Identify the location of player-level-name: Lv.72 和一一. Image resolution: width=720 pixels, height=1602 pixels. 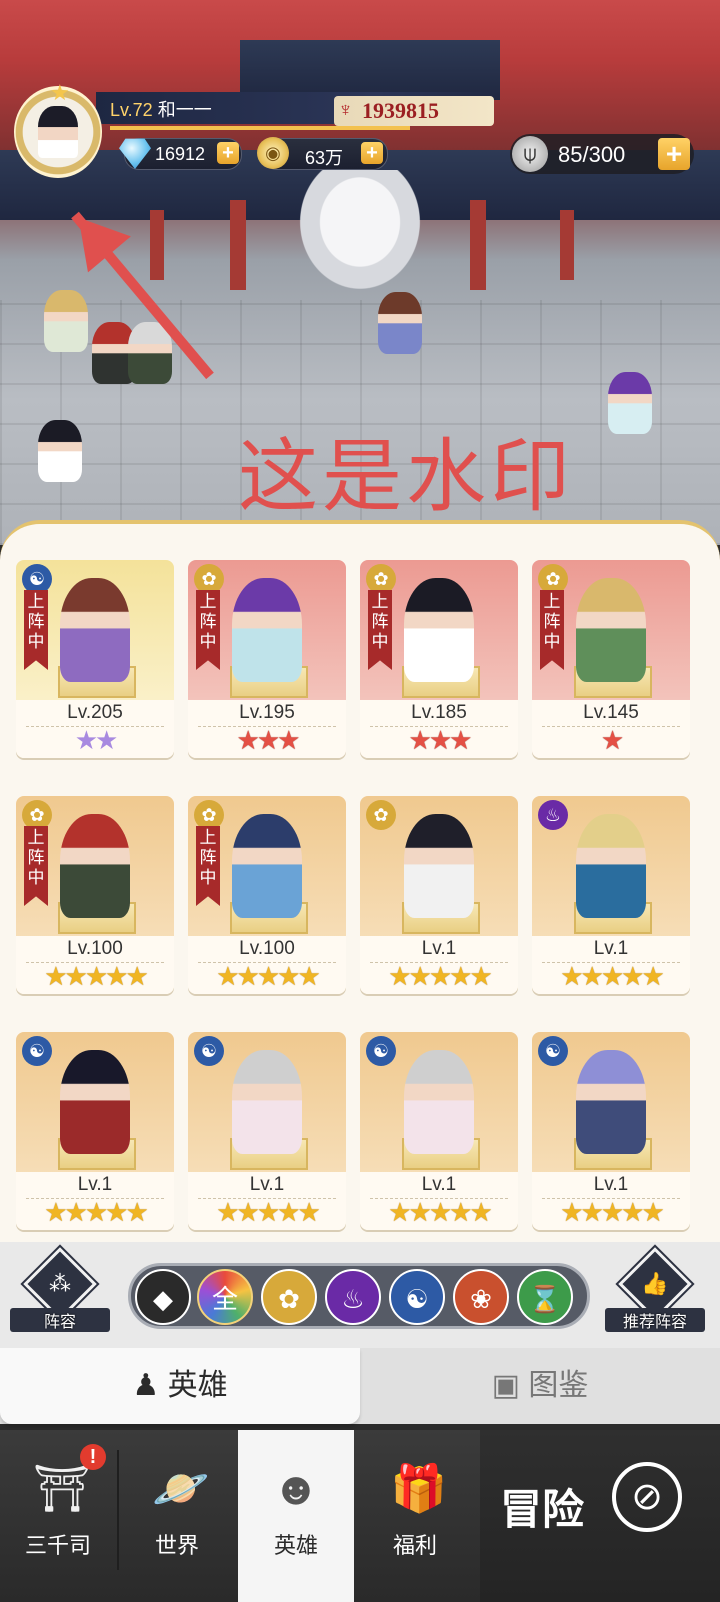
(161, 109).